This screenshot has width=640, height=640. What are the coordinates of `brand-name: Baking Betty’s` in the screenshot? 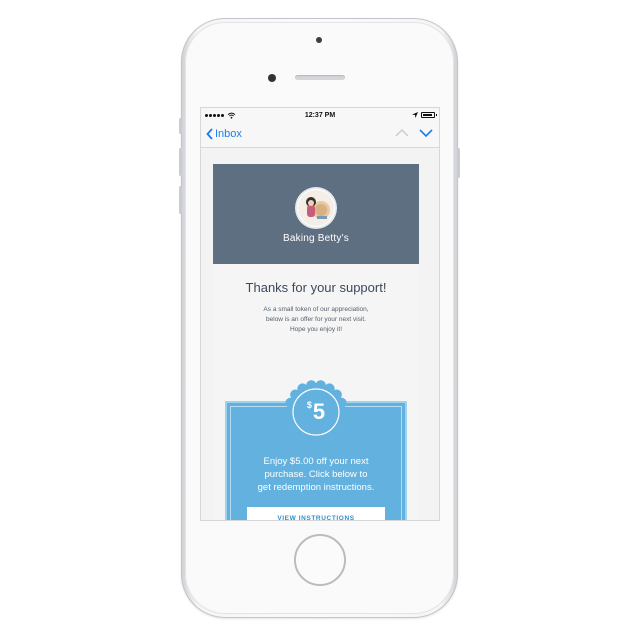 It's located at (316, 238).